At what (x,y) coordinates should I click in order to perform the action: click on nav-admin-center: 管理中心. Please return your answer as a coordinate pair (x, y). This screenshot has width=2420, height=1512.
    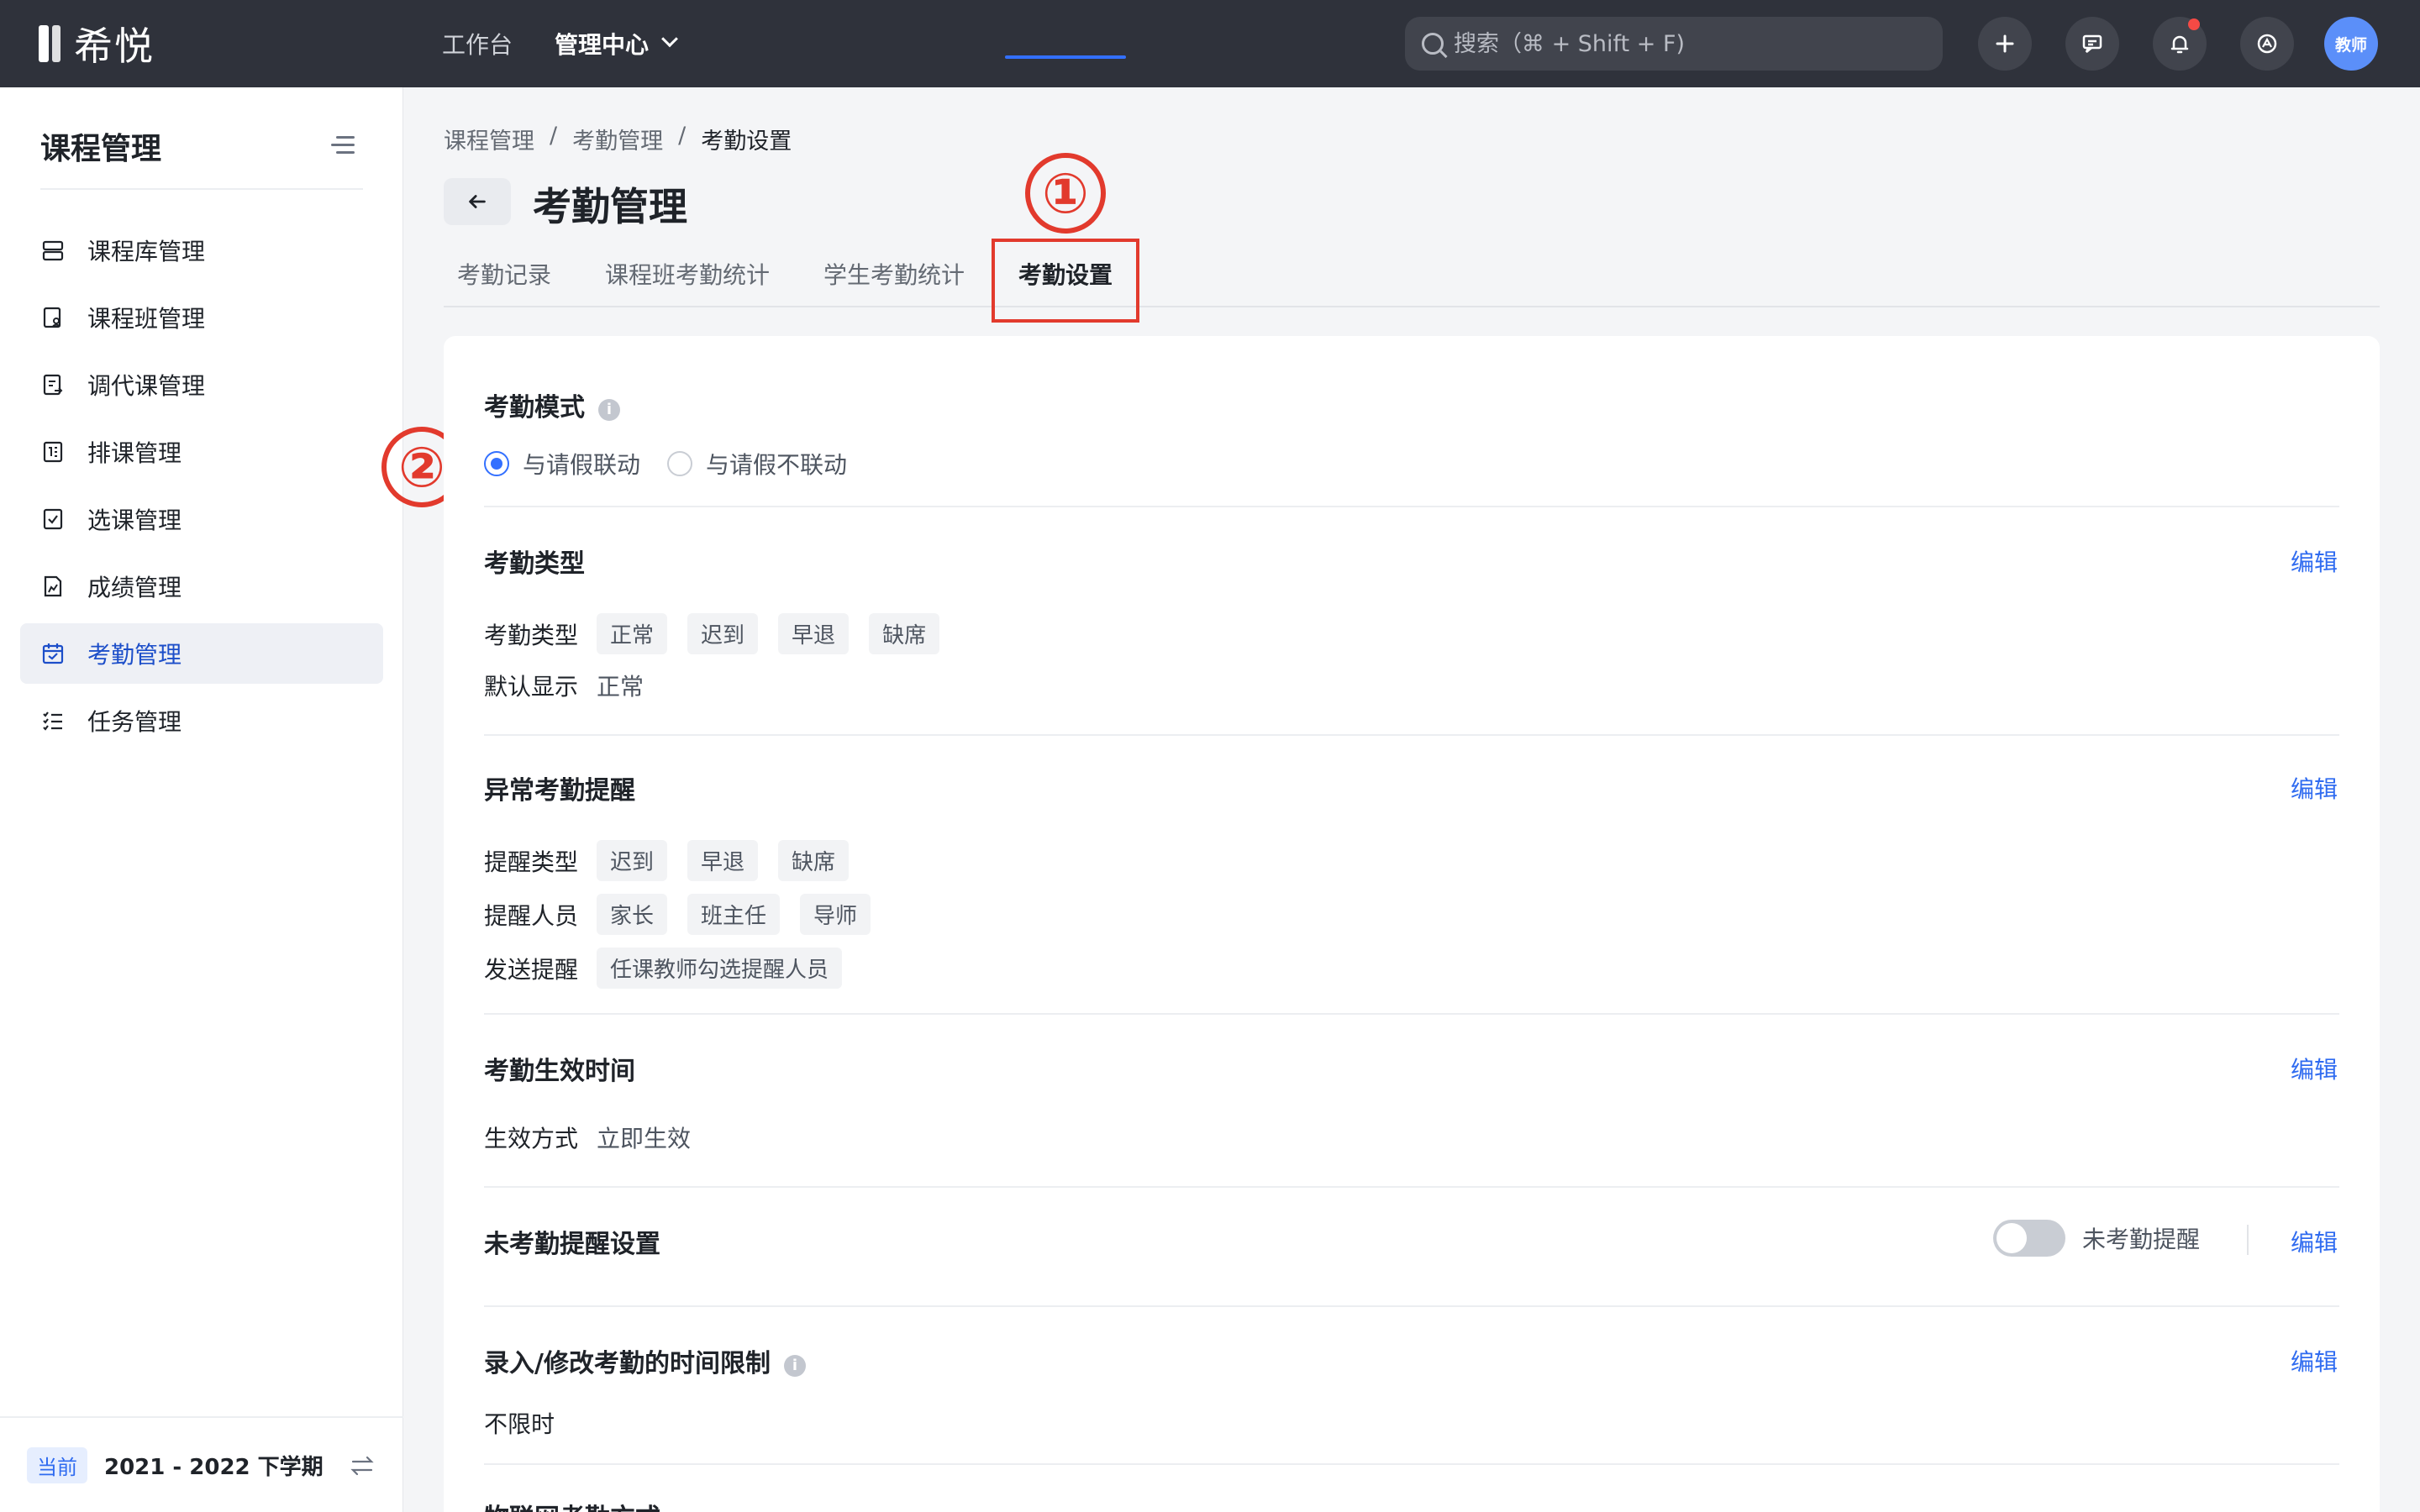
    Looking at the image, I should click on (616, 43).